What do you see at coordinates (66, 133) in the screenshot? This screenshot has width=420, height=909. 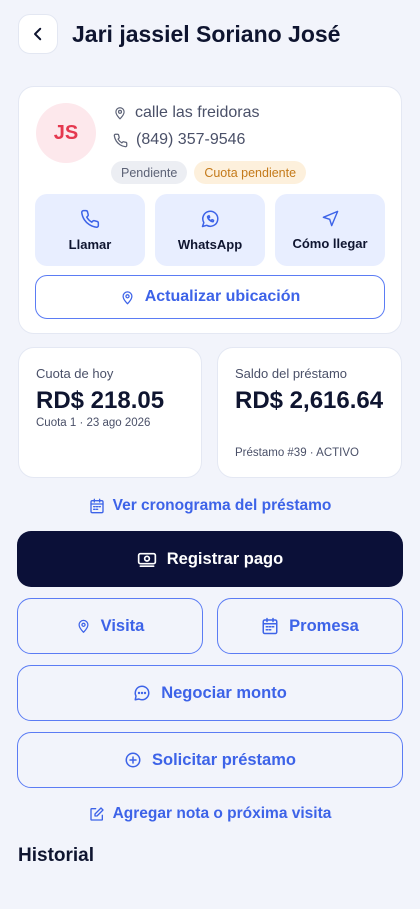 I see `avatar: JS` at bounding box center [66, 133].